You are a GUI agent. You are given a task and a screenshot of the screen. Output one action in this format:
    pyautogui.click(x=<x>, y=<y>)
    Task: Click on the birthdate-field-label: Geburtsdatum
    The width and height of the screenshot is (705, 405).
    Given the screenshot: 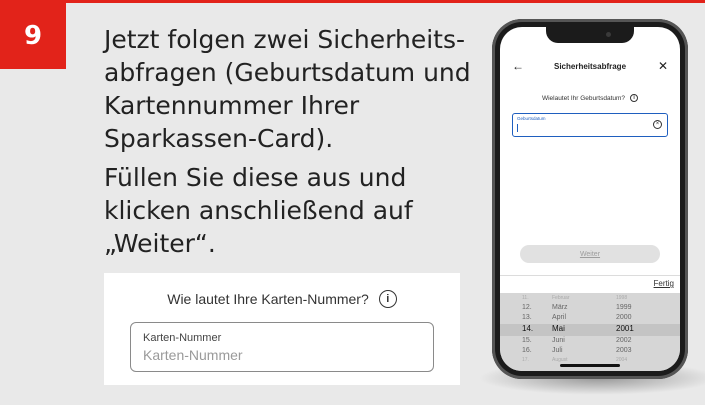 What is the action you would take?
    pyautogui.click(x=531, y=118)
    